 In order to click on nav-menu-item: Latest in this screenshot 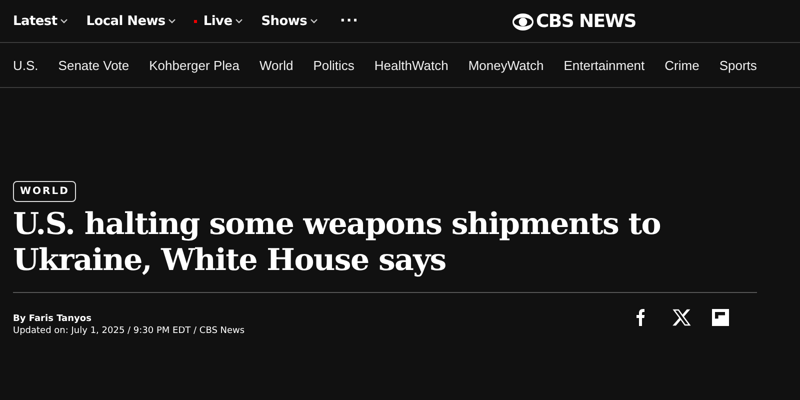, I will do `click(40, 21)`.